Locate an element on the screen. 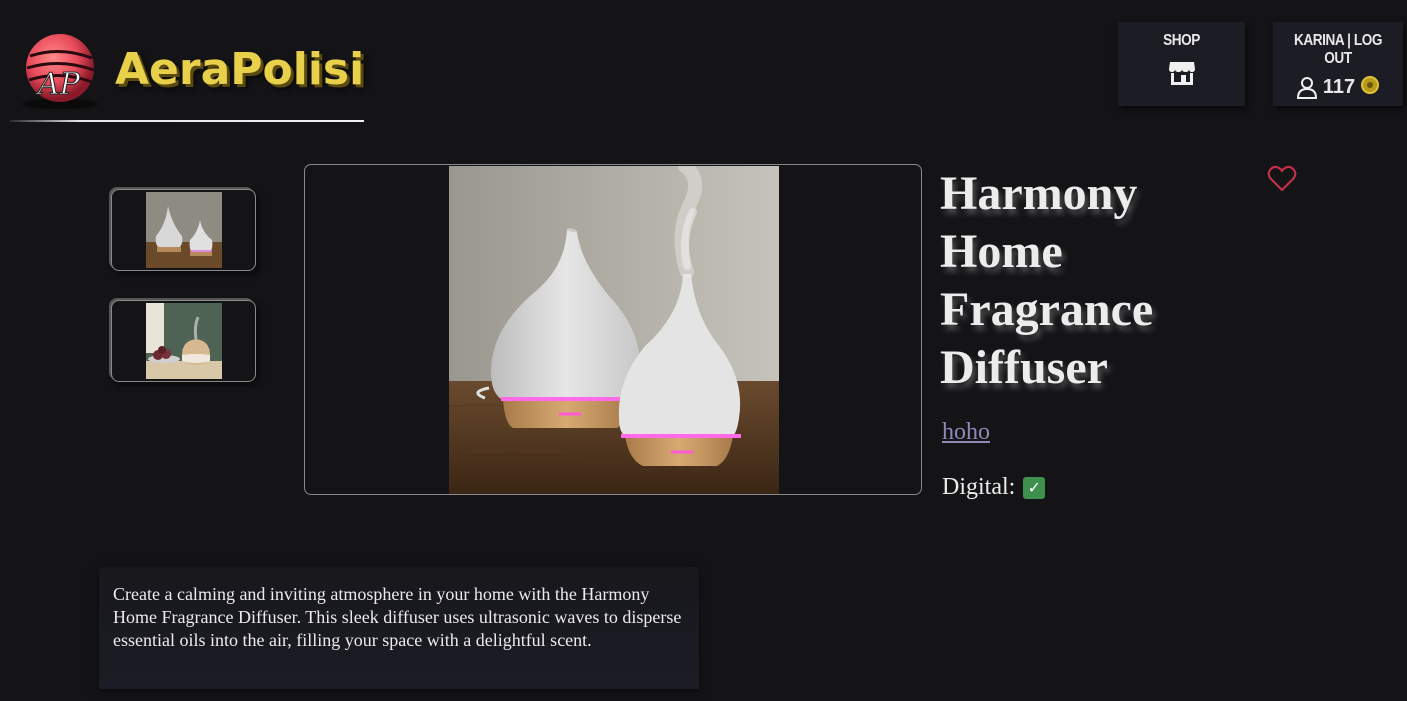 This screenshot has height=701, width=1407. storefront-icon is located at coordinates (1181, 73).